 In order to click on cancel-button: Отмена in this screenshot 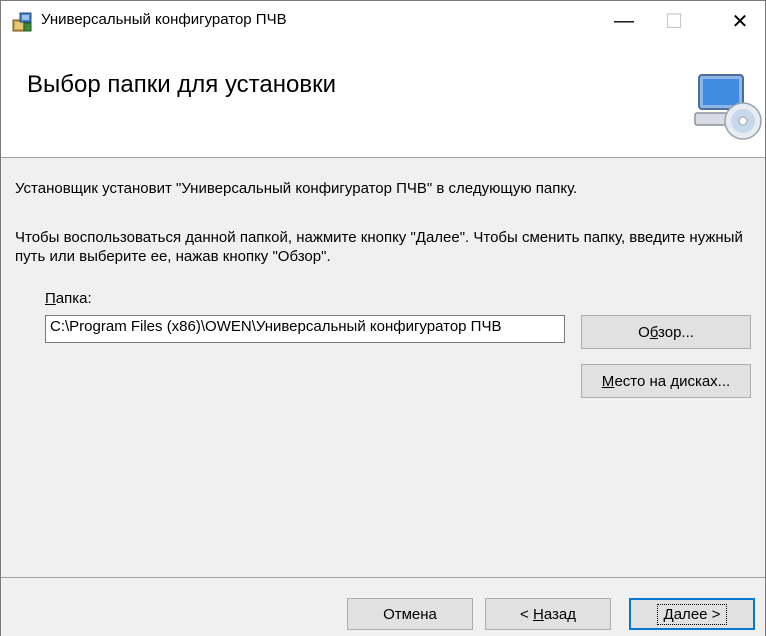, I will do `click(410, 614)`.